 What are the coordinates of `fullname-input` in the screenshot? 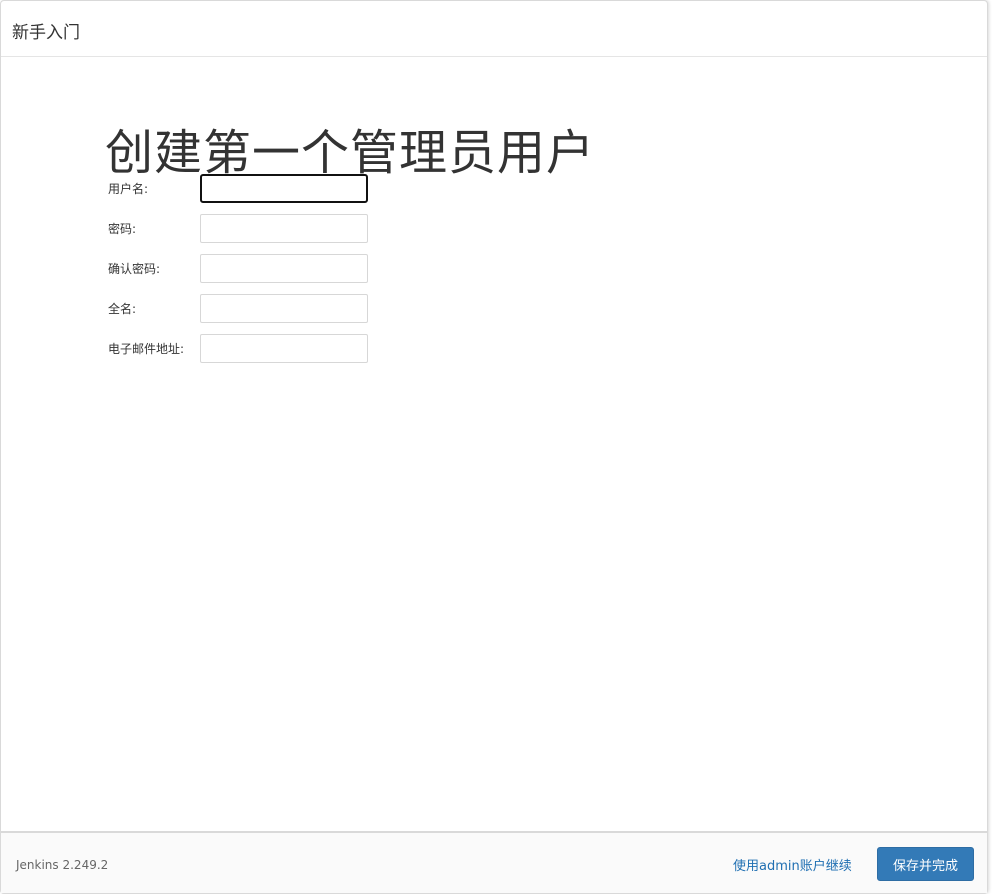 It's located at (284, 308).